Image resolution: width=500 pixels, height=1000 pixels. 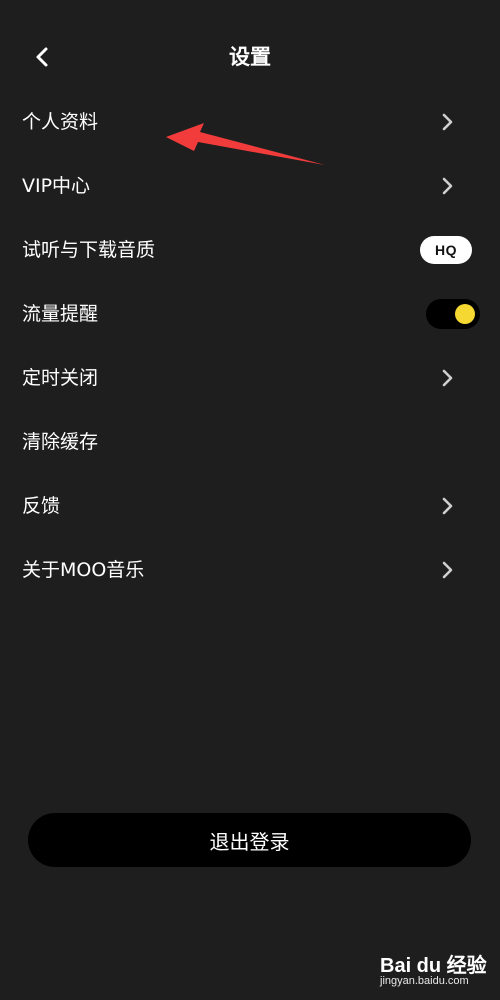 I want to click on menu-item-sleep-timer: 定时关闭, so click(x=250, y=378).